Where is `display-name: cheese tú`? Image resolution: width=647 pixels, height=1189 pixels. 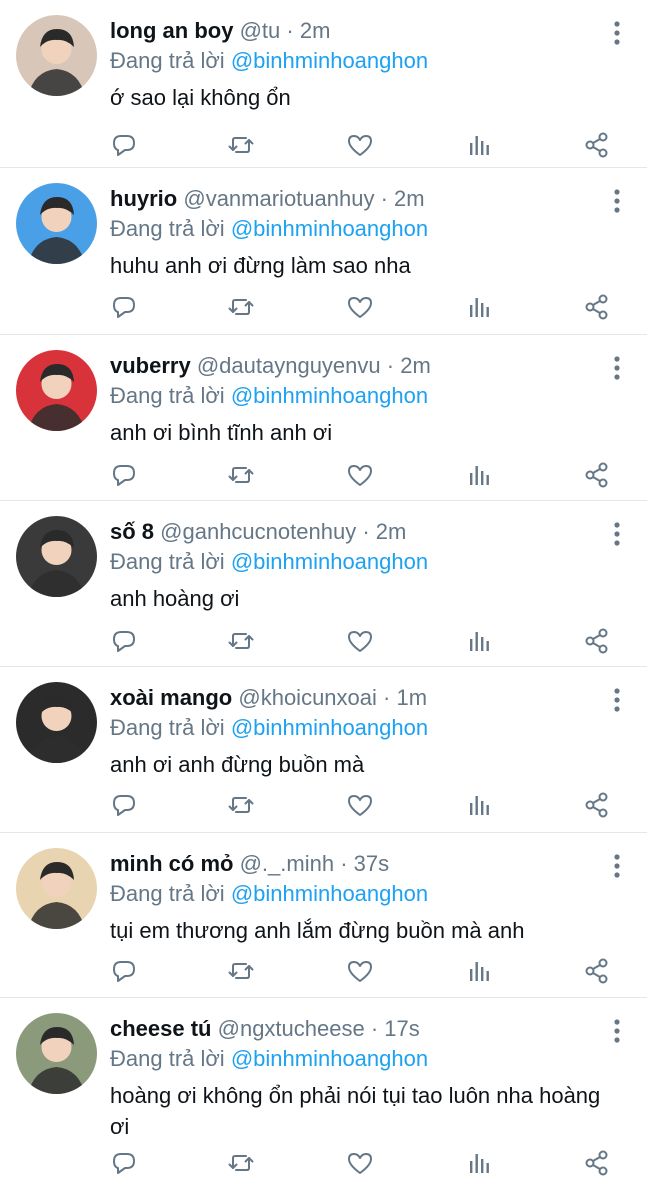 display-name: cheese tú is located at coordinates (161, 1028).